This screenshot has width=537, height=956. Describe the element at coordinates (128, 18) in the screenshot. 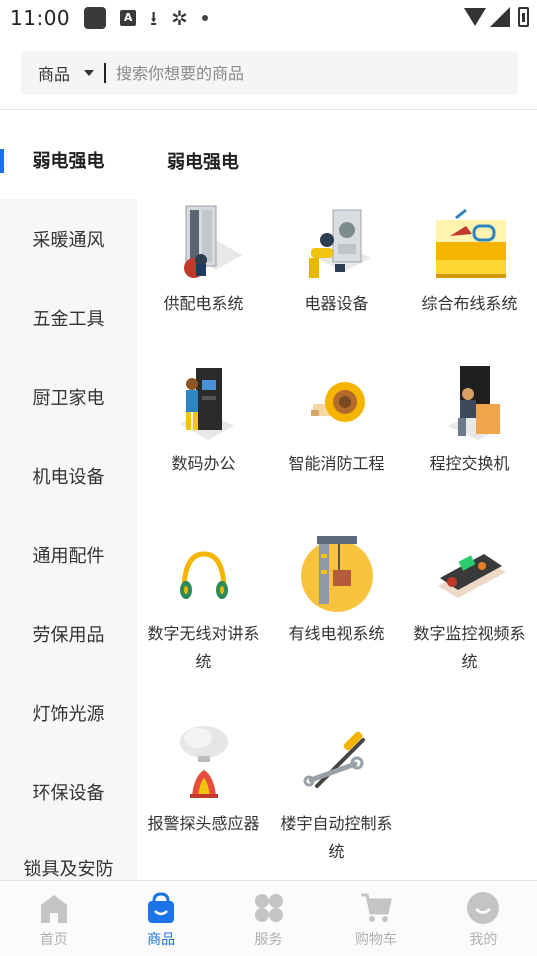

I see `notification-a-icon: A` at that location.